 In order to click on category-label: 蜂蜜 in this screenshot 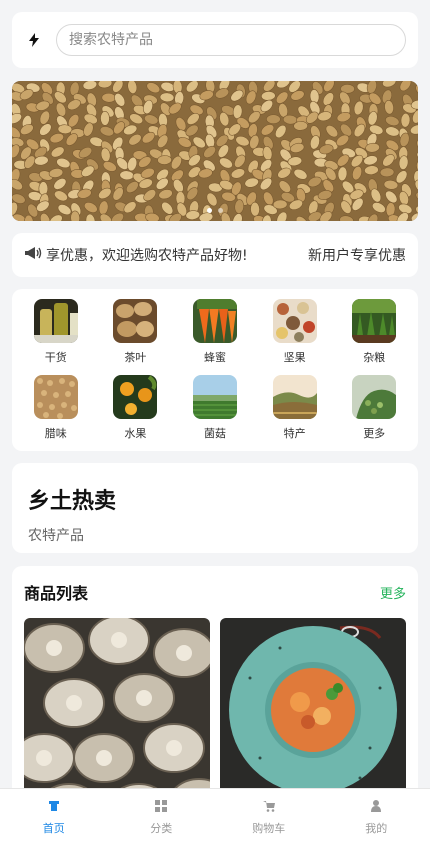, I will do `click(214, 357)`.